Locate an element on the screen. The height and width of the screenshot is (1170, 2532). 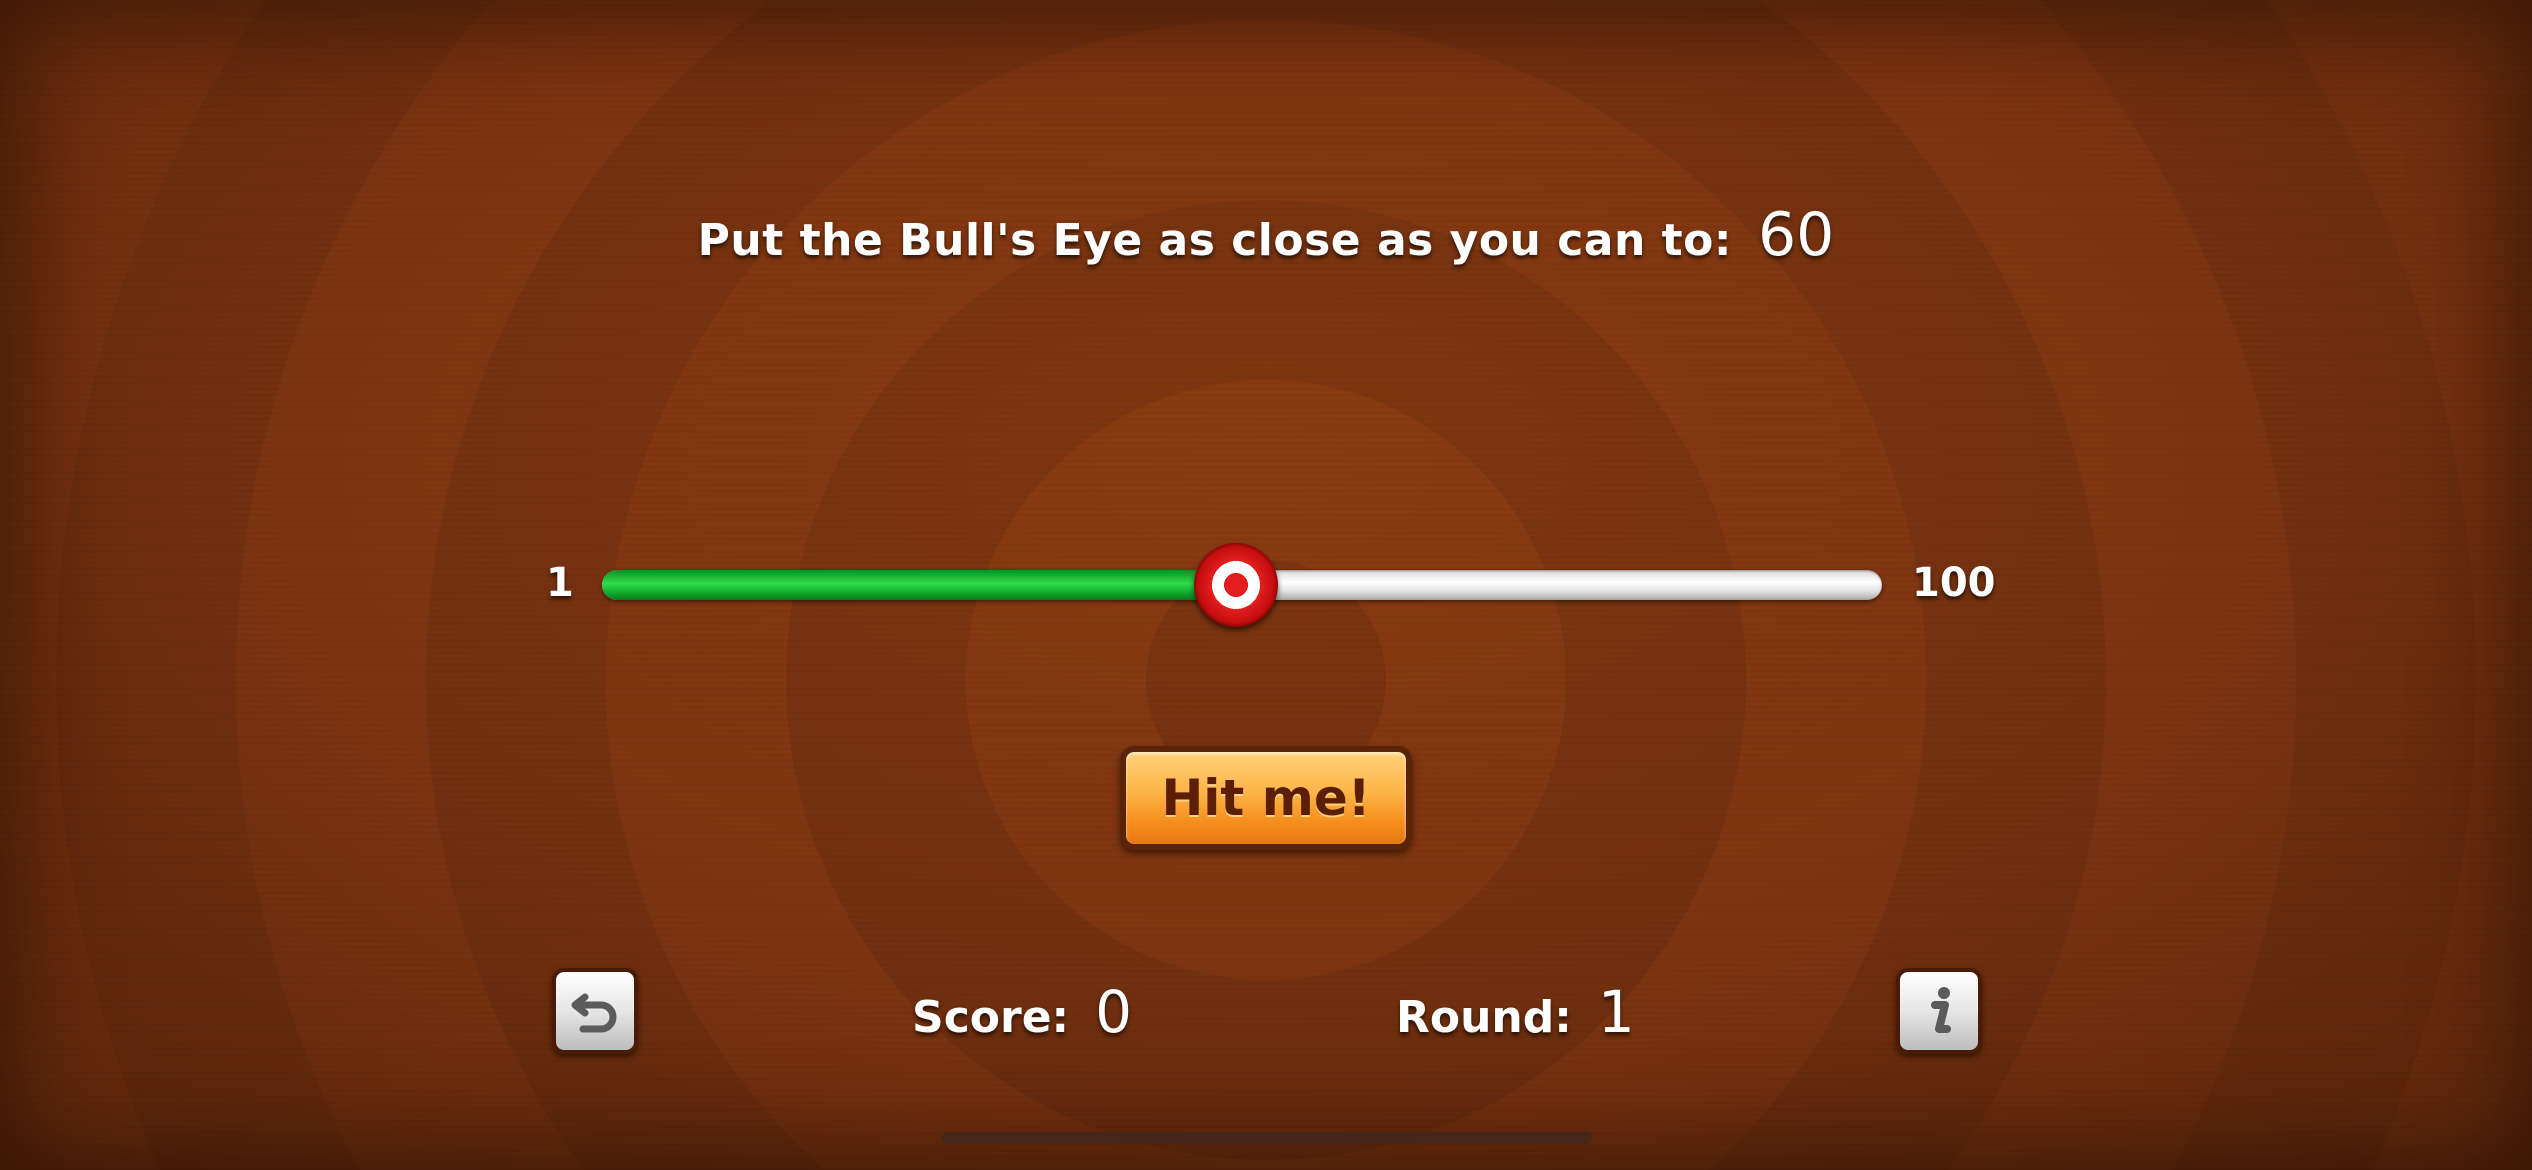
round-display: Round: 1 is located at coordinates (1515, 1012).